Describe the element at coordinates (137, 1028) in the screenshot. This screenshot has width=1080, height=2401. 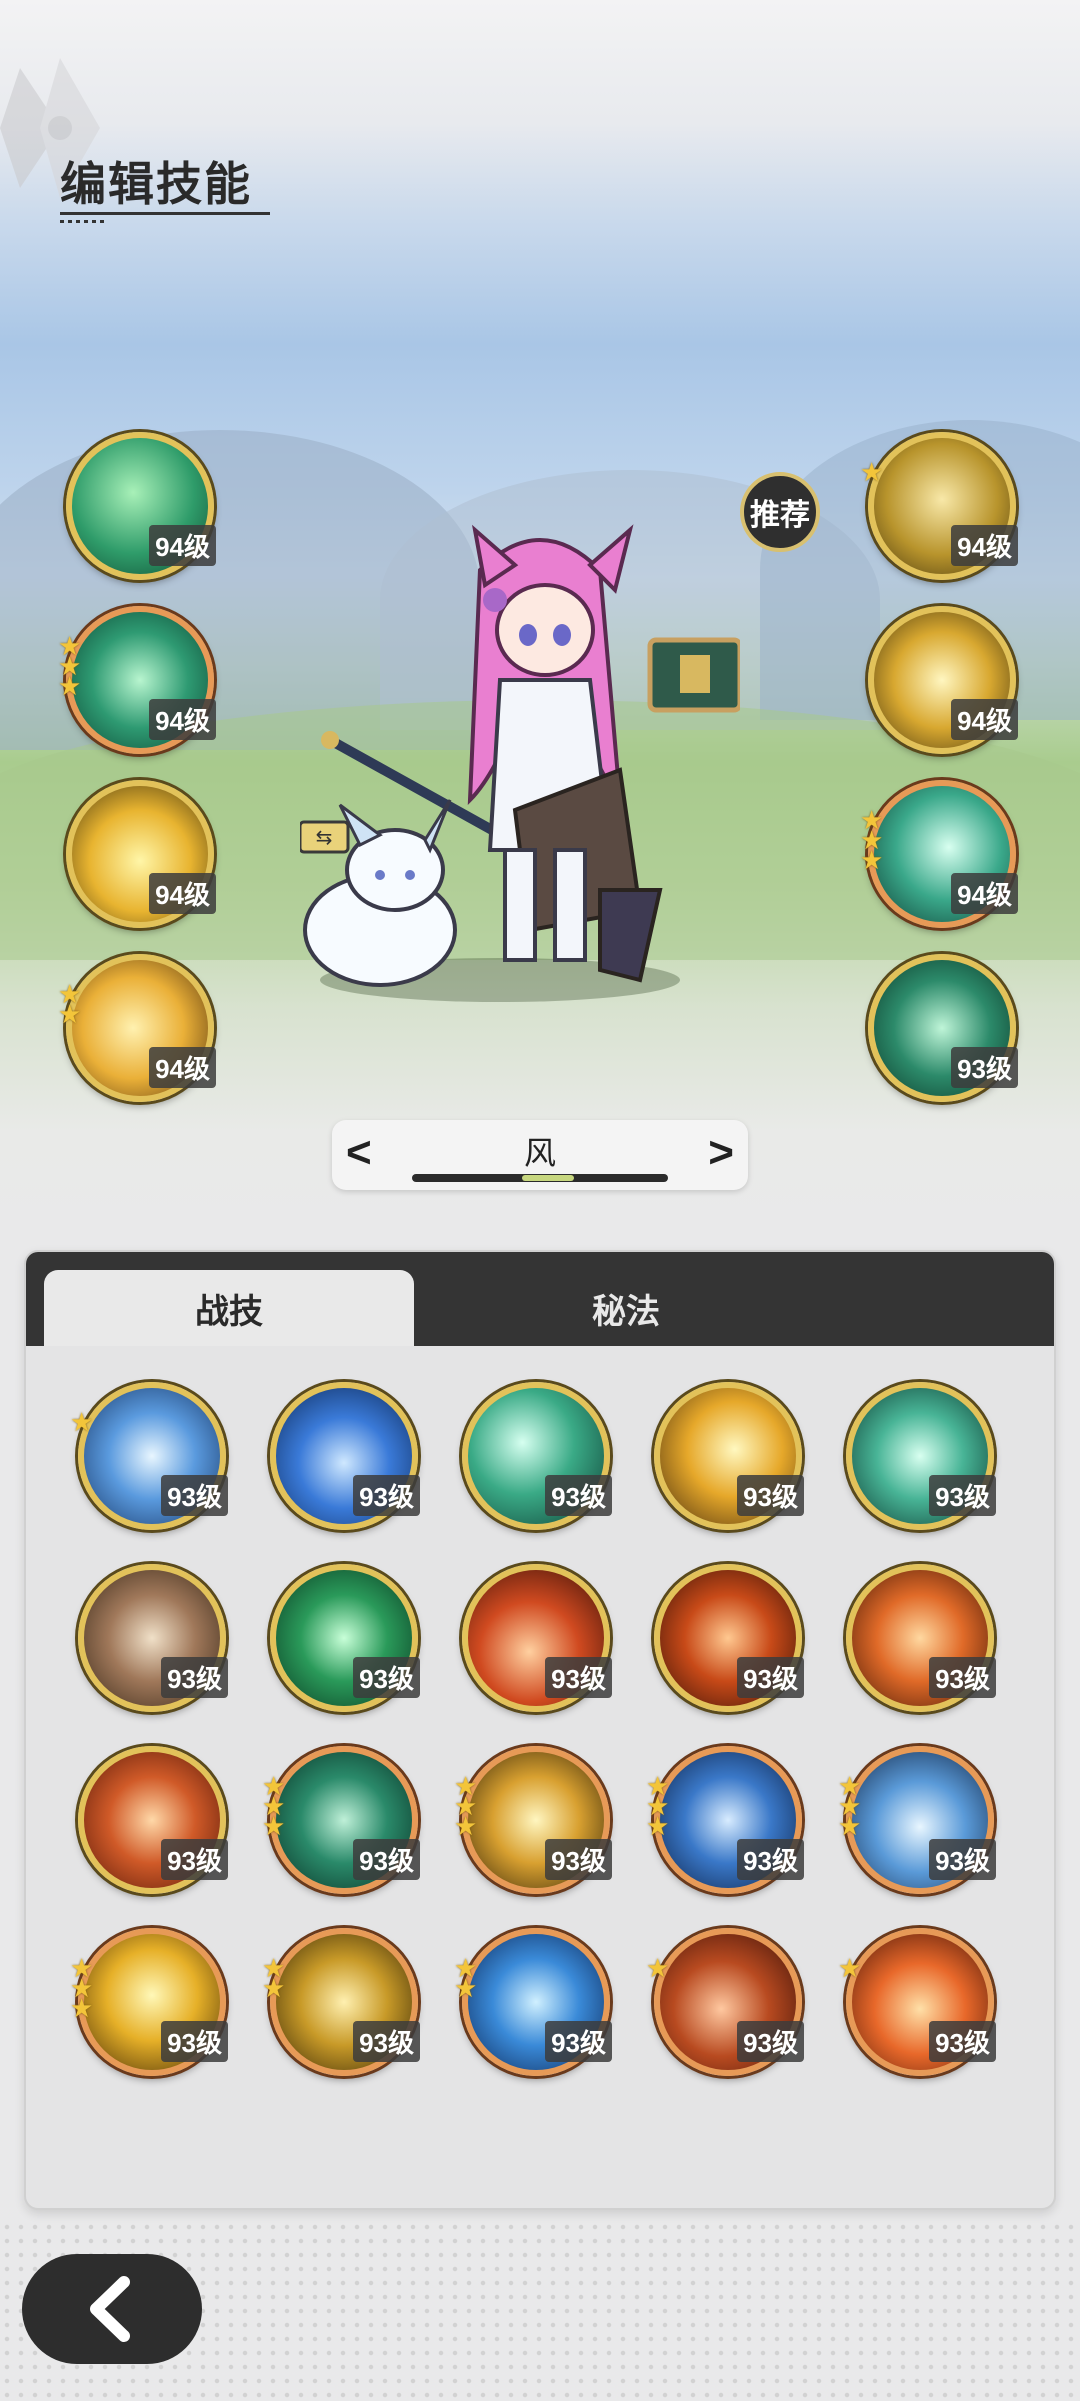
I see `equipped-skill-left-4: ★ ★ 94级` at that location.